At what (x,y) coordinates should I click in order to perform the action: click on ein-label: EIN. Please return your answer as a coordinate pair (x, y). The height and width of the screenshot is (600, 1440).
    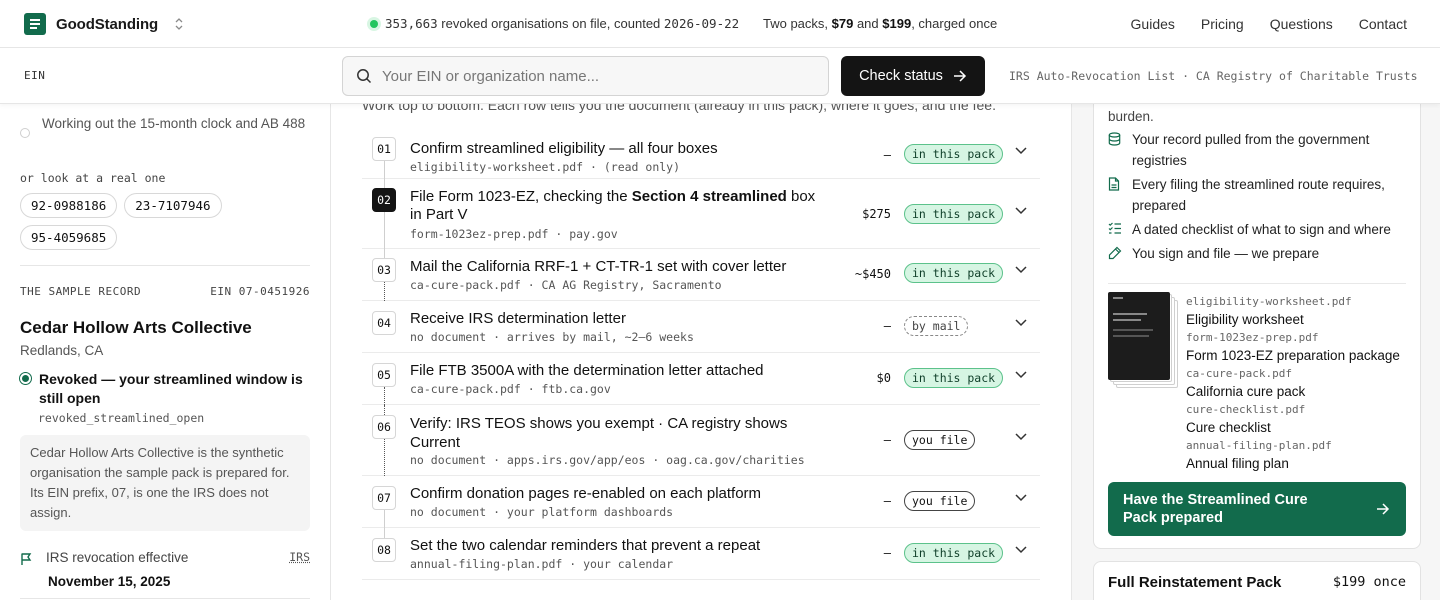
    Looking at the image, I should click on (35, 75).